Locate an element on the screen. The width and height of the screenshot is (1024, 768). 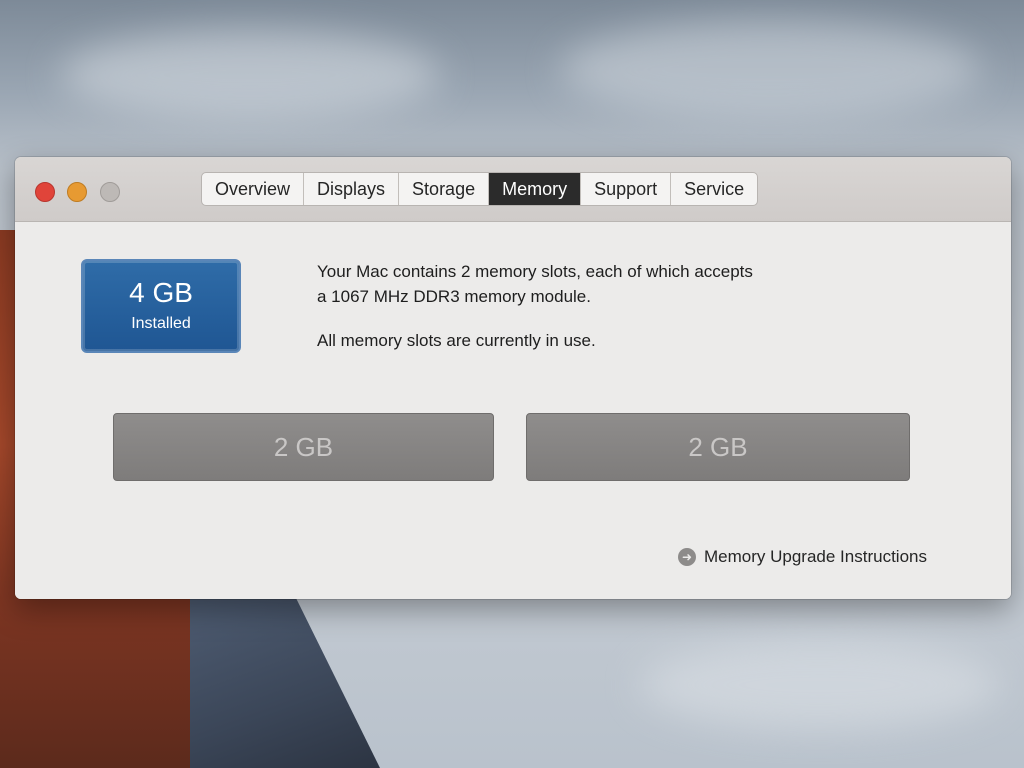
tab-support: Support is located at coordinates (626, 189).